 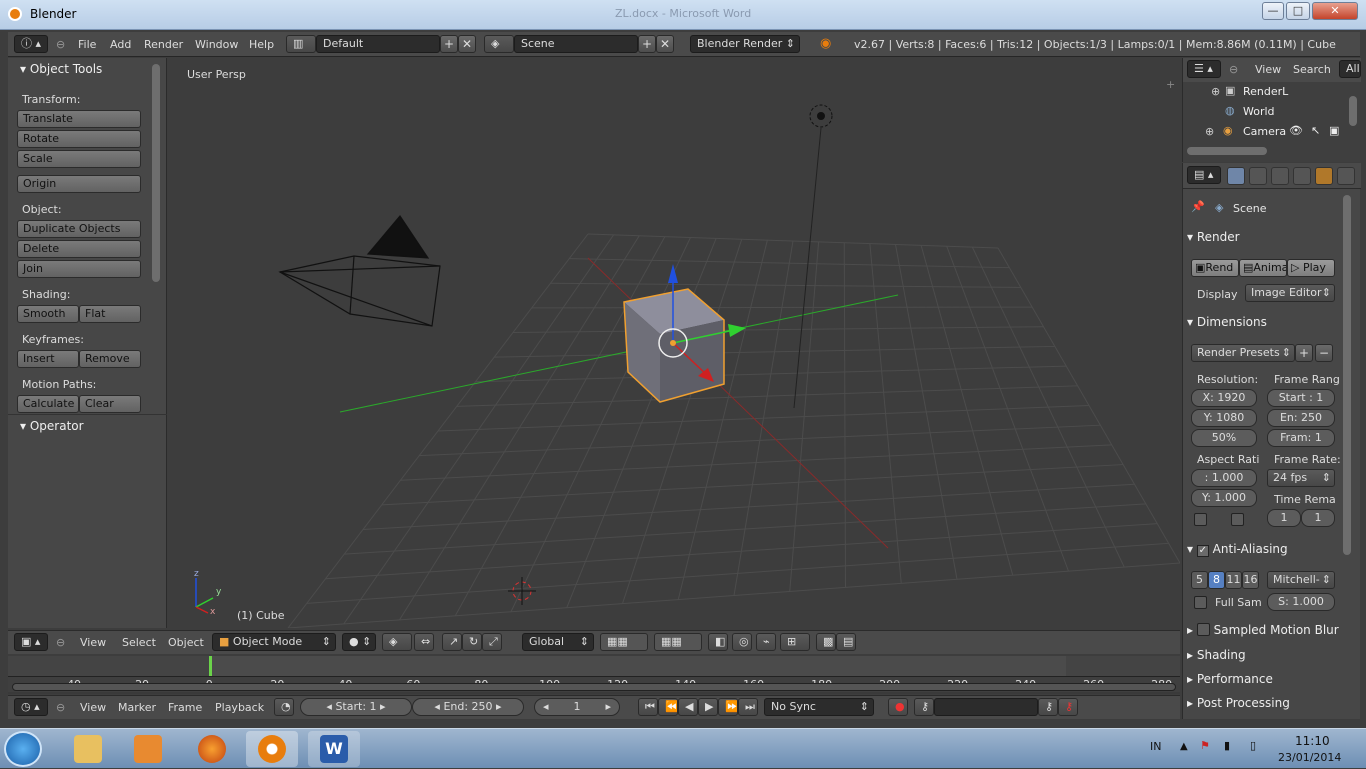 I want to click on menu-add: Add, so click(x=120, y=44).